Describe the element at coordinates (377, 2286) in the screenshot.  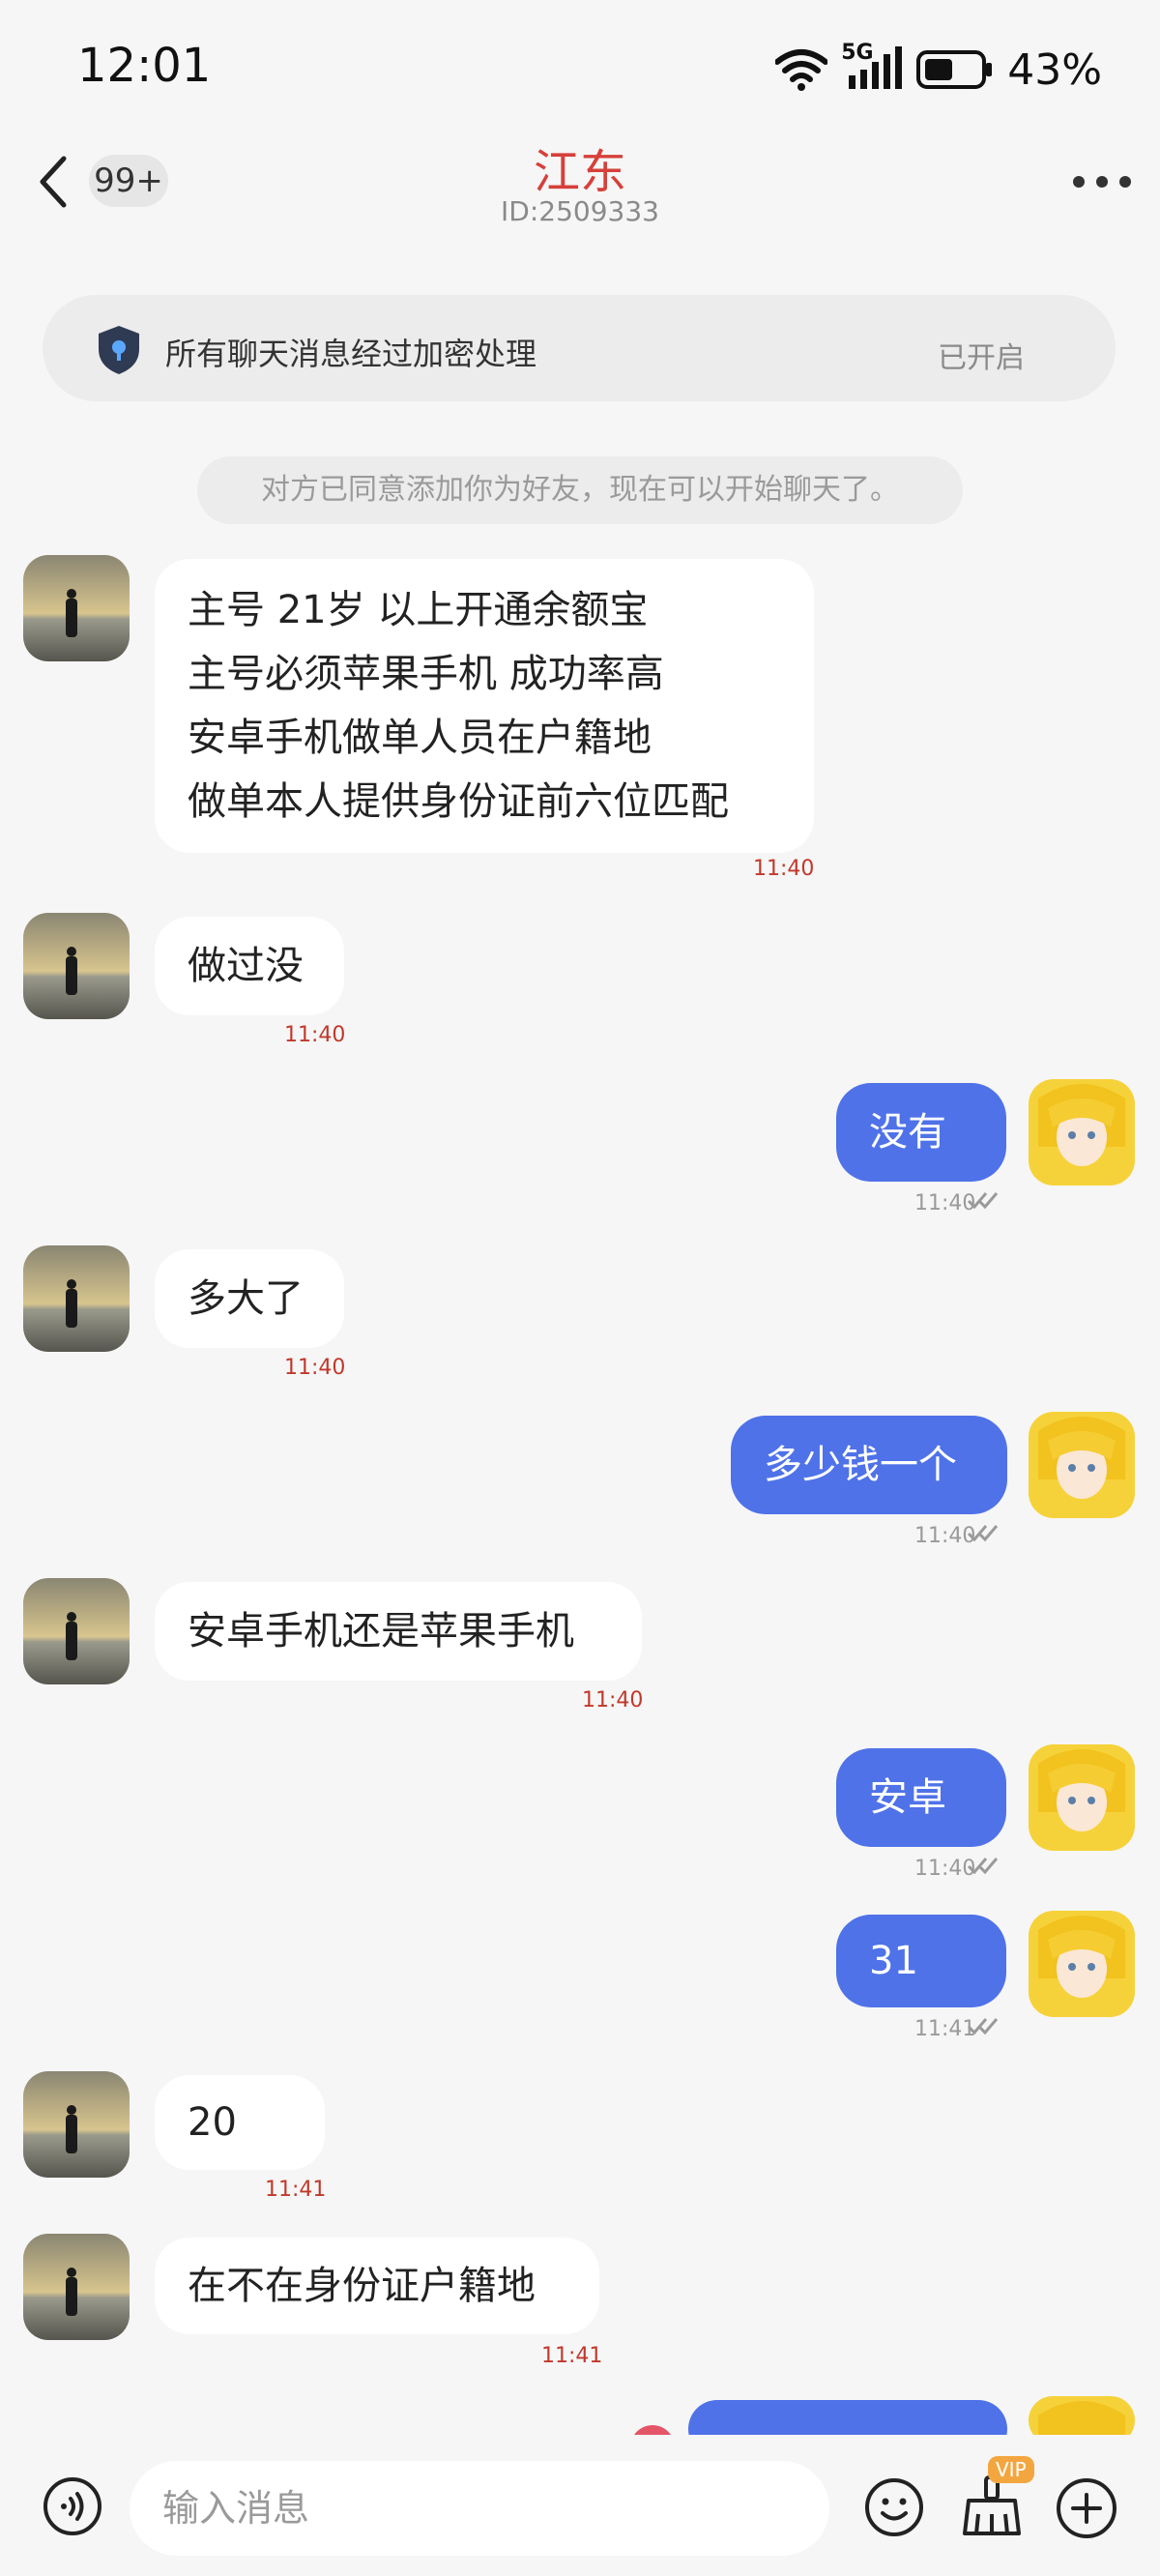
I see `message-bubble-incoming: 在不在身份证户籍地` at that location.